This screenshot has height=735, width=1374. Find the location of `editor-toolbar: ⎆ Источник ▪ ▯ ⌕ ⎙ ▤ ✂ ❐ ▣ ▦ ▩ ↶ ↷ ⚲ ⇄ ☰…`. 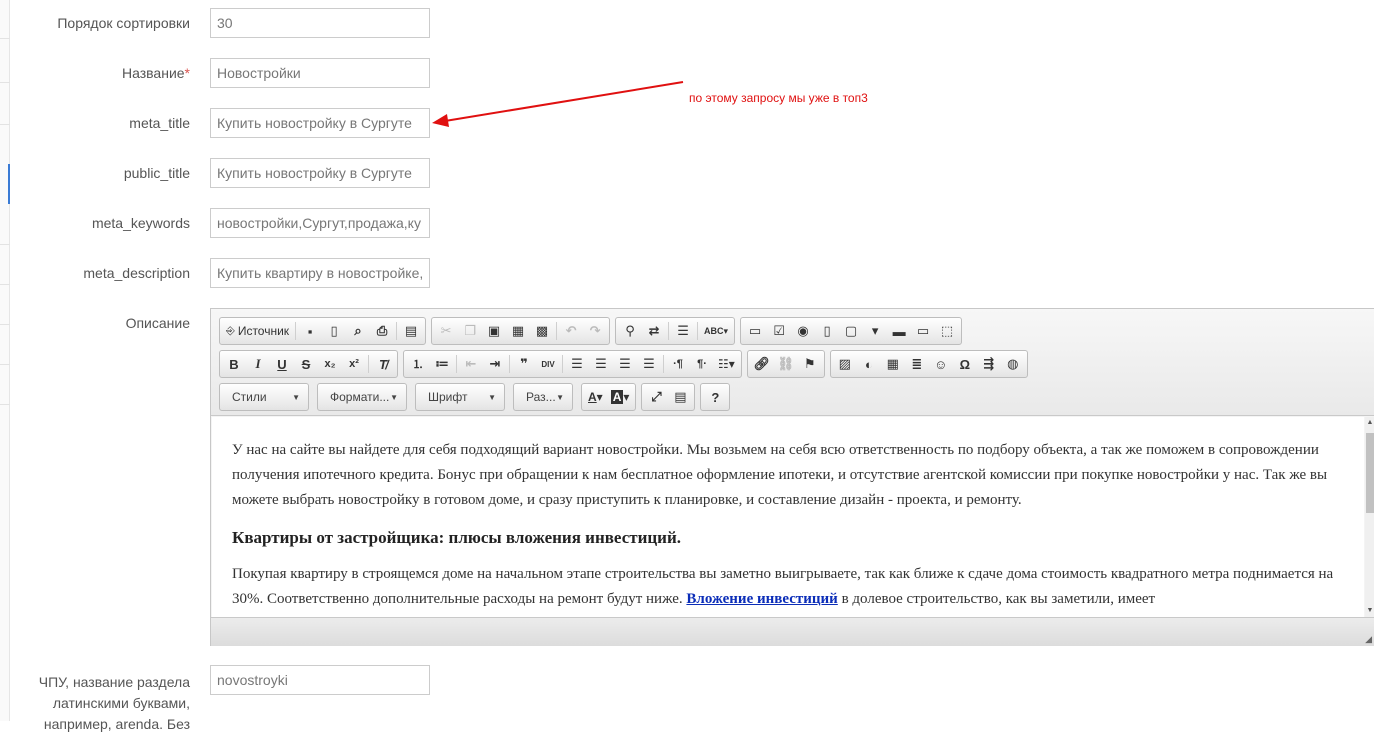

editor-toolbar: ⎆ Источник ▪ ▯ ⌕ ⎙ ▤ ✂ ❐ ▣ ▦ ▩ ↶ ↷ ⚲ ⇄ ☰… is located at coordinates (792, 362).